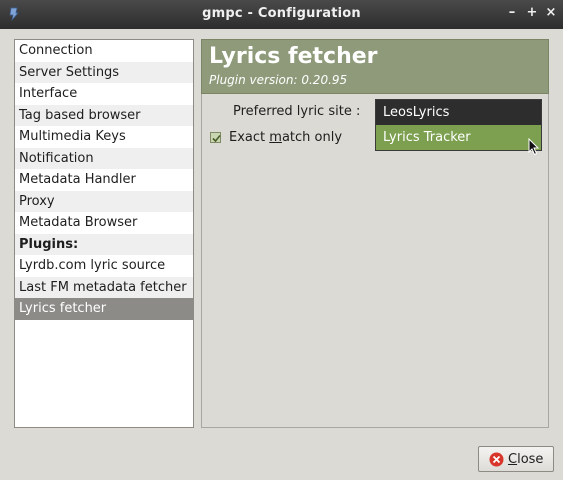 This screenshot has width=563, height=480. What do you see at coordinates (104, 137) in the screenshot?
I see `sidebar-item-multimedia-keys: Multimedia Keys` at bounding box center [104, 137].